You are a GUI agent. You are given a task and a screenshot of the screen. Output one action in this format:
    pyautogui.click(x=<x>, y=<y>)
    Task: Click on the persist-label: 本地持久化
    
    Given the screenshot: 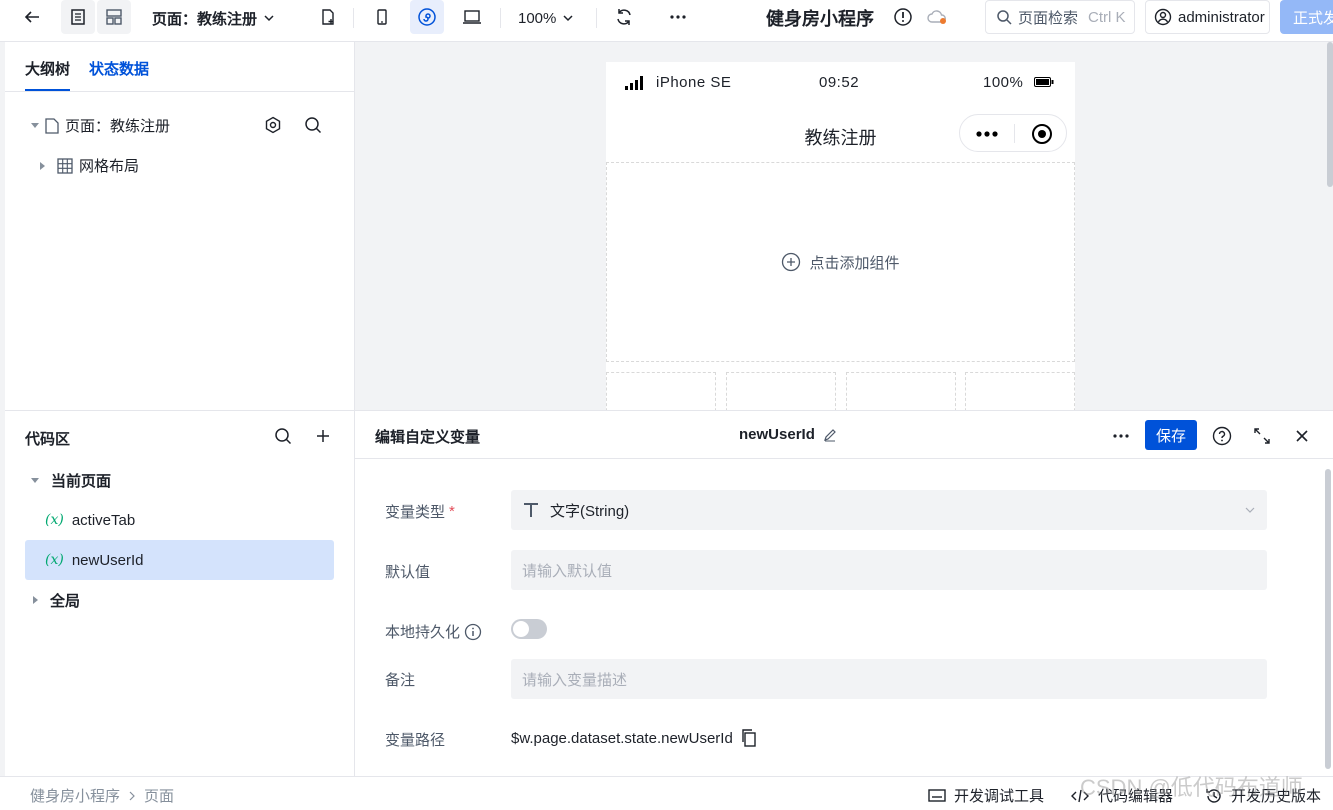 What is the action you would take?
    pyautogui.click(x=423, y=632)
    